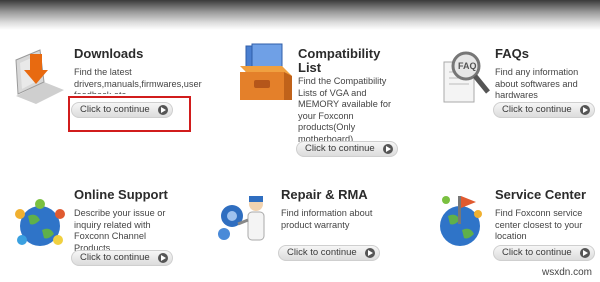 Image resolution: width=600 pixels, height=282 pixels. What do you see at coordinates (121, 194) in the screenshot?
I see `online-support-title: Online Support` at bounding box center [121, 194].